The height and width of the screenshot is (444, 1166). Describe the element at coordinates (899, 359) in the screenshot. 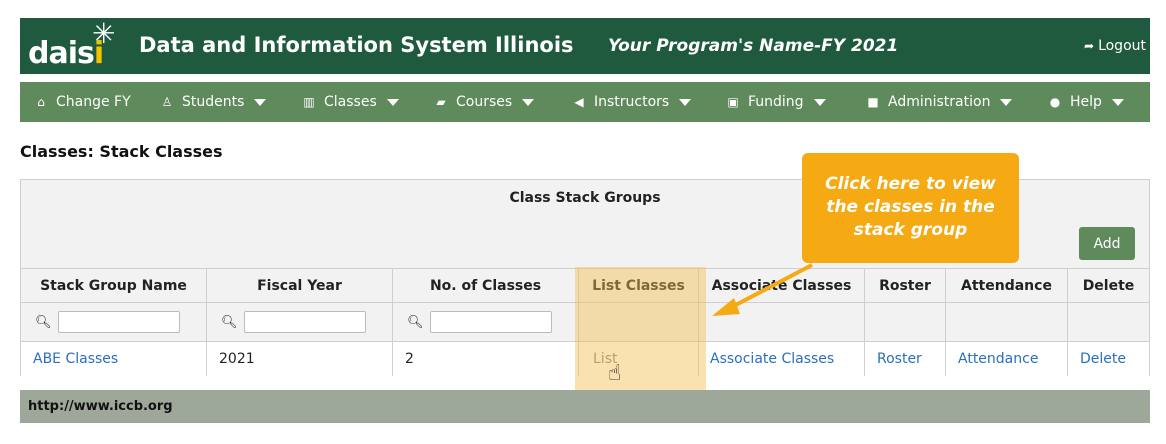

I see `roster-link: Roster` at that location.